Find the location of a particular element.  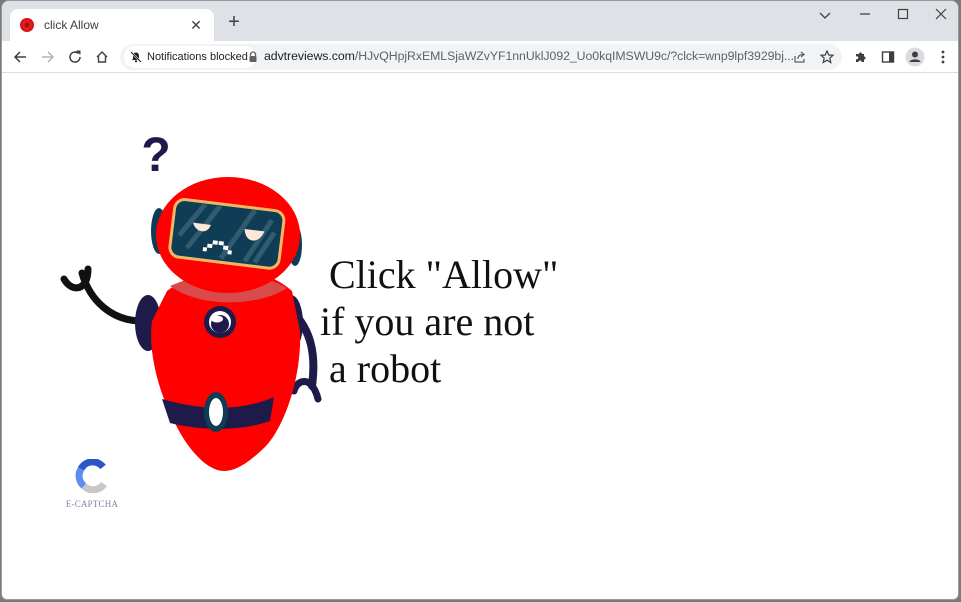

chevron-down-icon is located at coordinates (825, 15).